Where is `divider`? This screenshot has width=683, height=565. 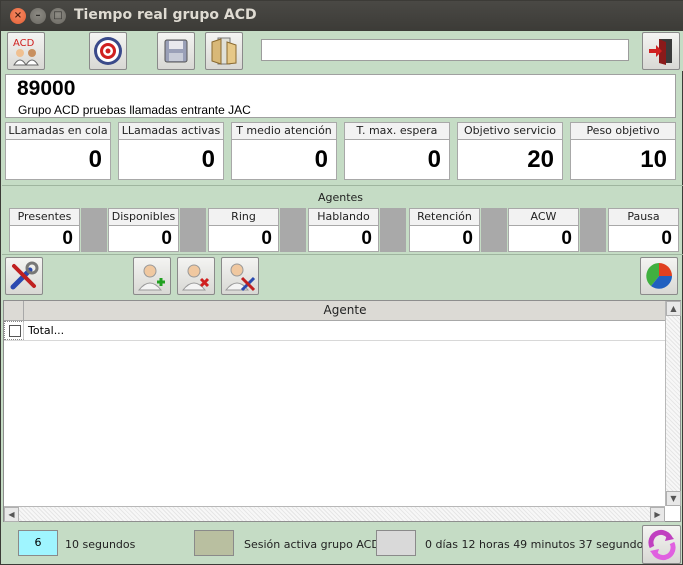
divider is located at coordinates (342, 185).